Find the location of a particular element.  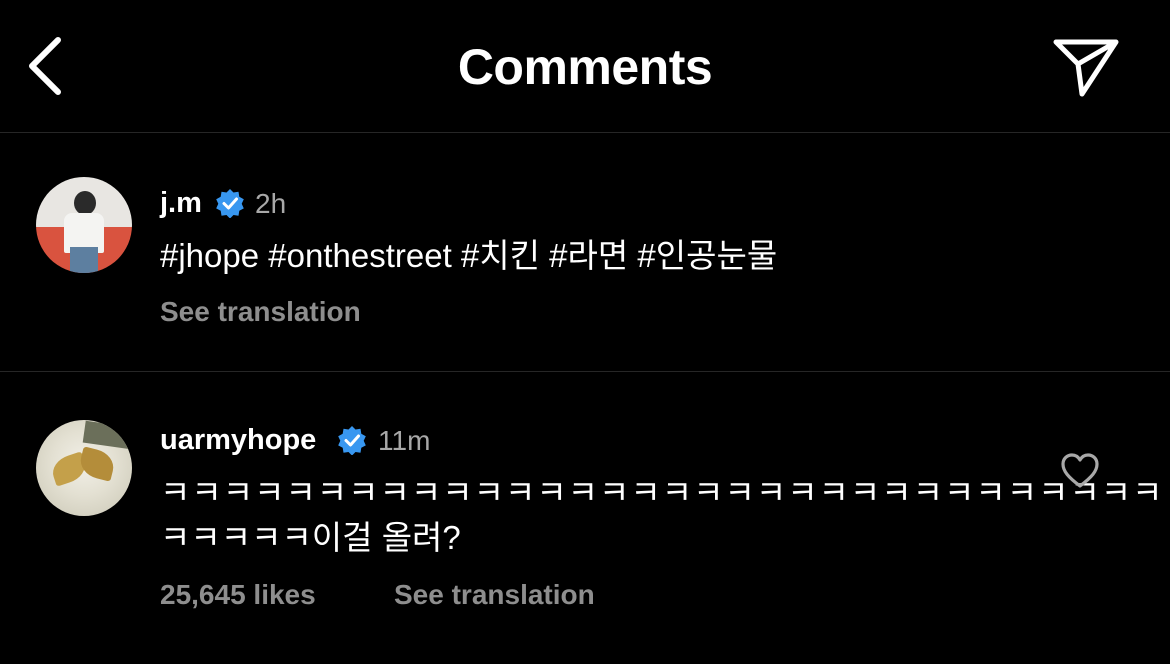

username: uarmyhope is located at coordinates (238, 440).